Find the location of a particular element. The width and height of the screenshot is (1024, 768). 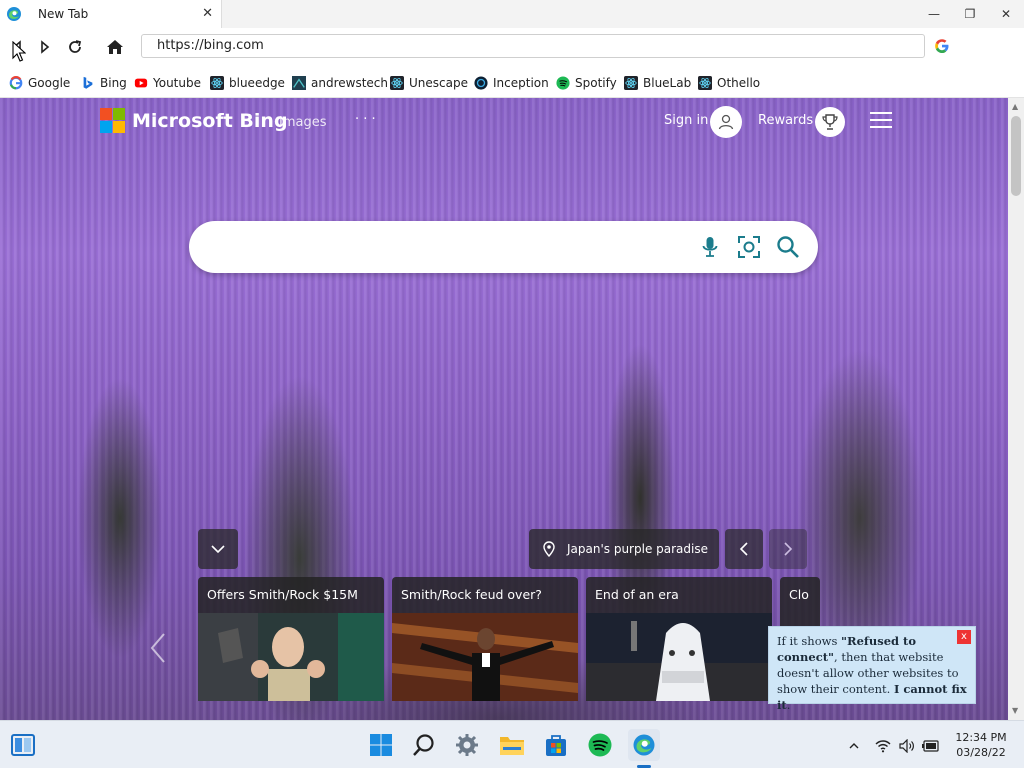

wifi-status is located at coordinates (883, 746).